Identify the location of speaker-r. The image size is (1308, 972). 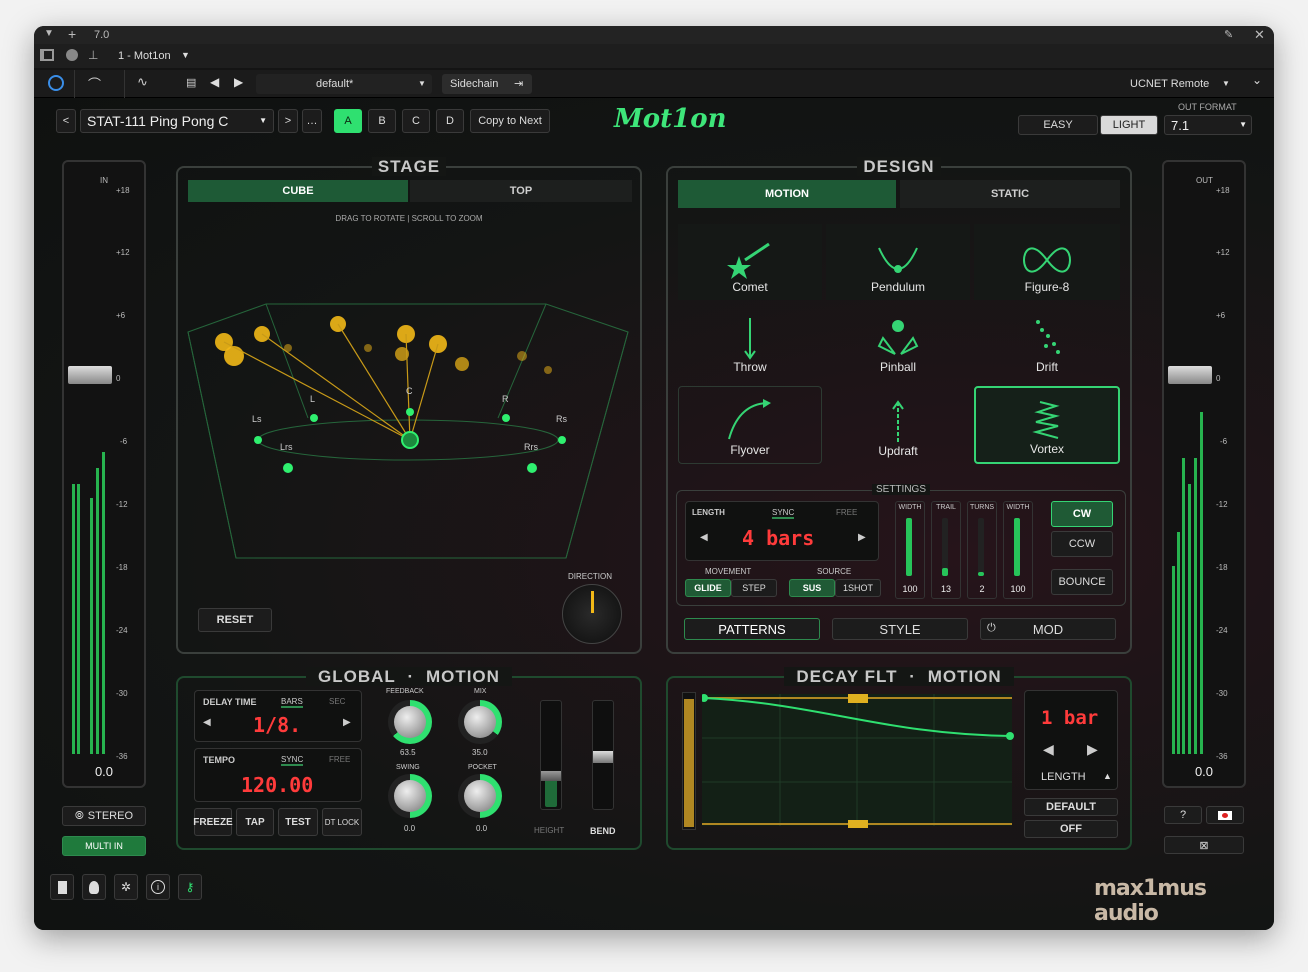
(506, 418).